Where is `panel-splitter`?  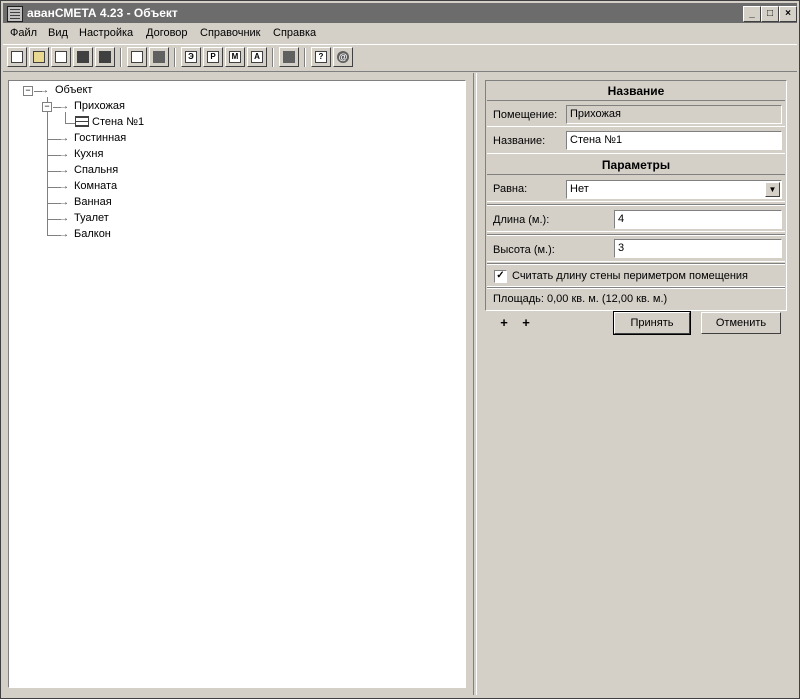
panel-splitter is located at coordinates (475, 384).